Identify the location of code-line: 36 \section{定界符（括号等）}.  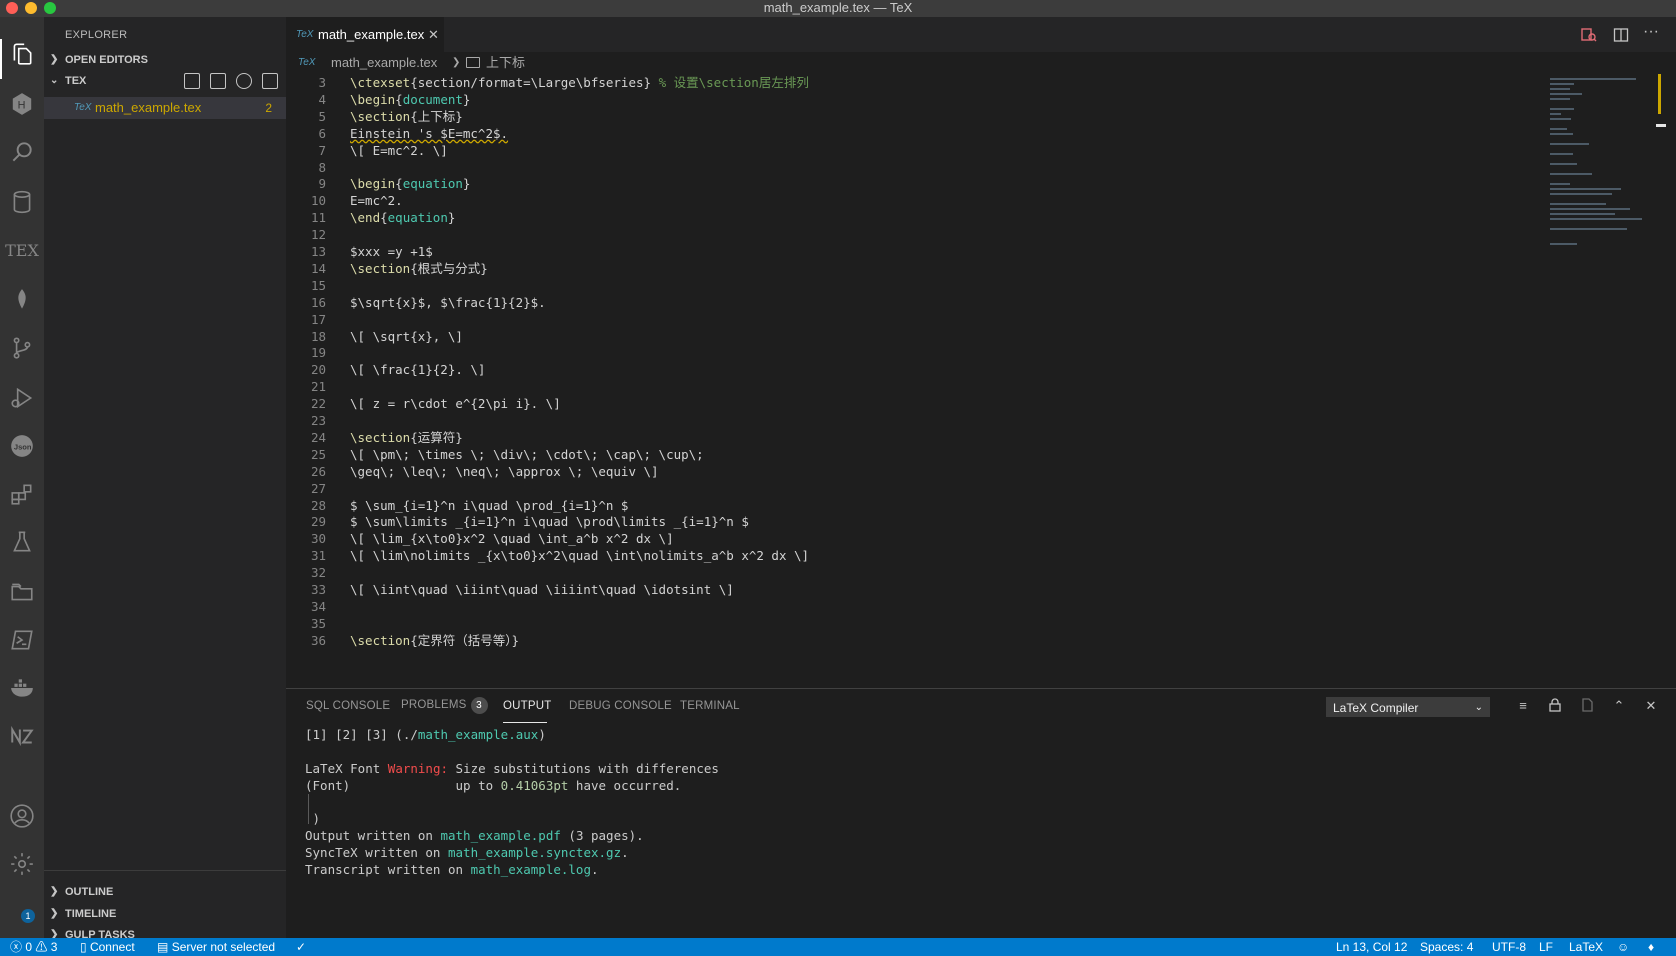
(906, 641).